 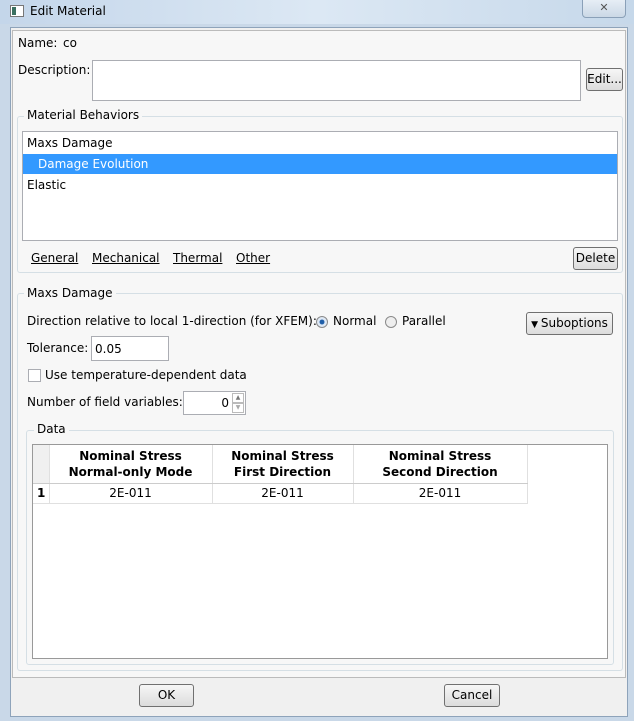 What do you see at coordinates (336, 80) in the screenshot?
I see `description-input` at bounding box center [336, 80].